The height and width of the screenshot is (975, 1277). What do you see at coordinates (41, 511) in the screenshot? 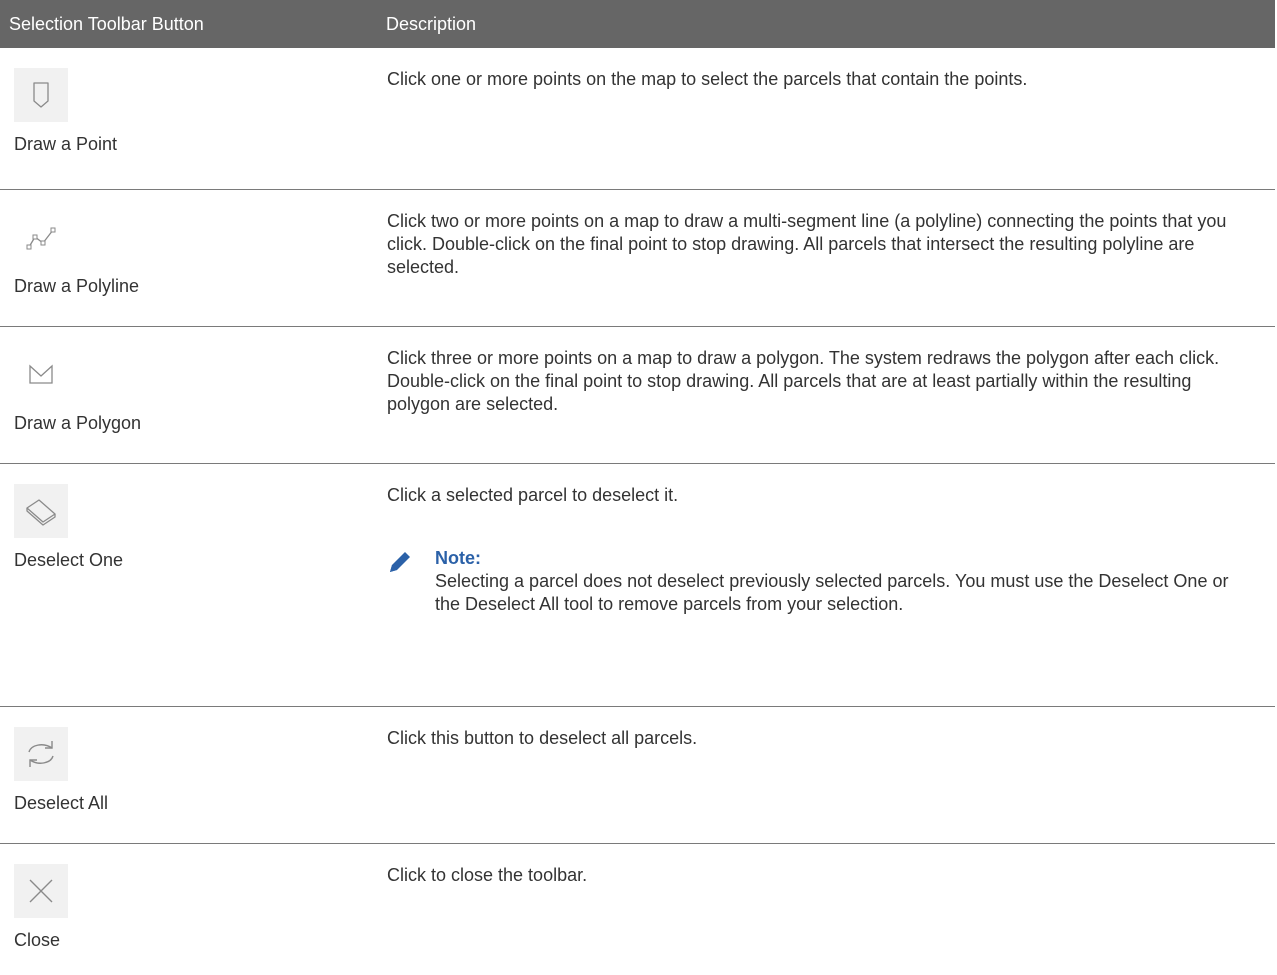
I see `eraser-icon` at bounding box center [41, 511].